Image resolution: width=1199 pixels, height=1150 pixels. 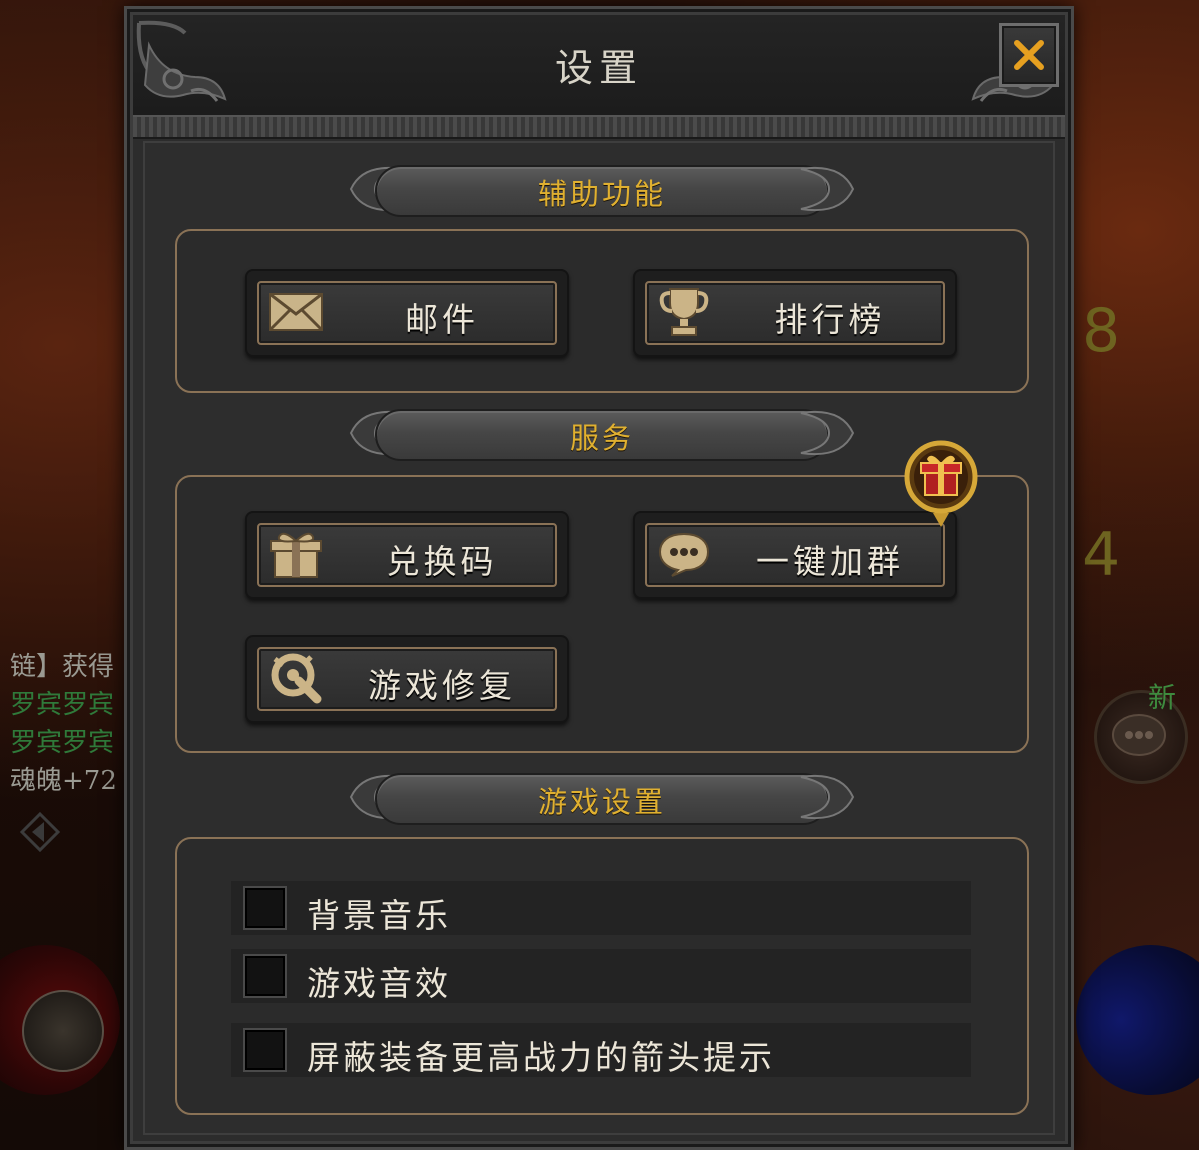 What do you see at coordinates (379, 915) in the screenshot?
I see `setting-label: 背景音乐` at bounding box center [379, 915].